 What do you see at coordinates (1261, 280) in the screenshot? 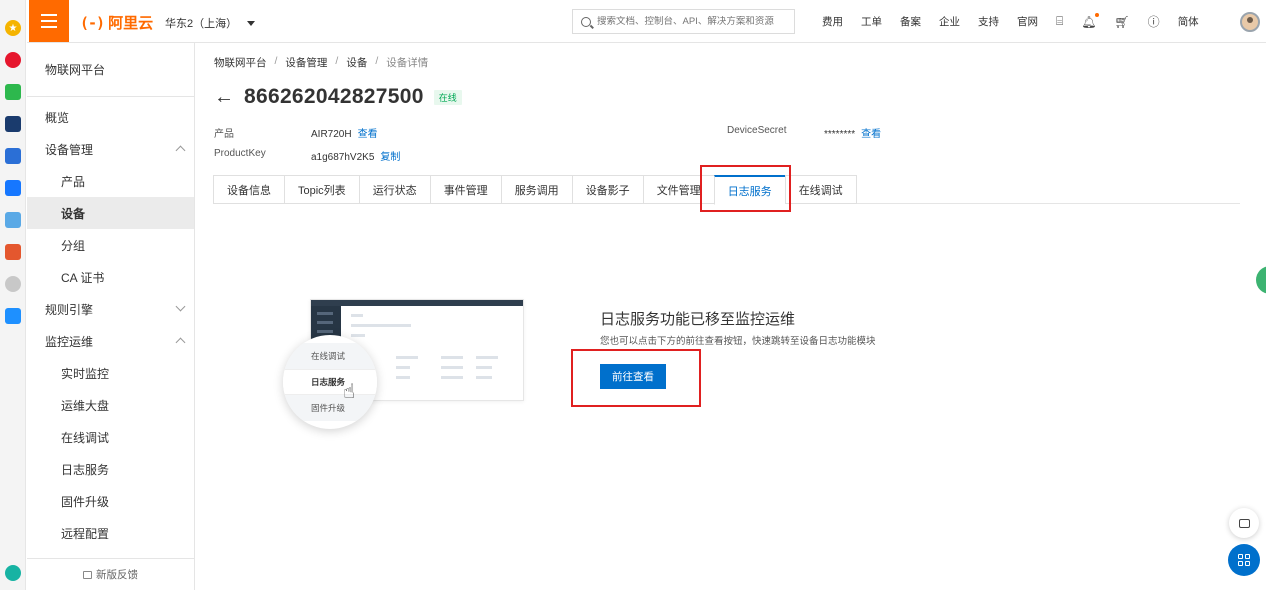
I see `side-assistant-handle` at bounding box center [1261, 280].